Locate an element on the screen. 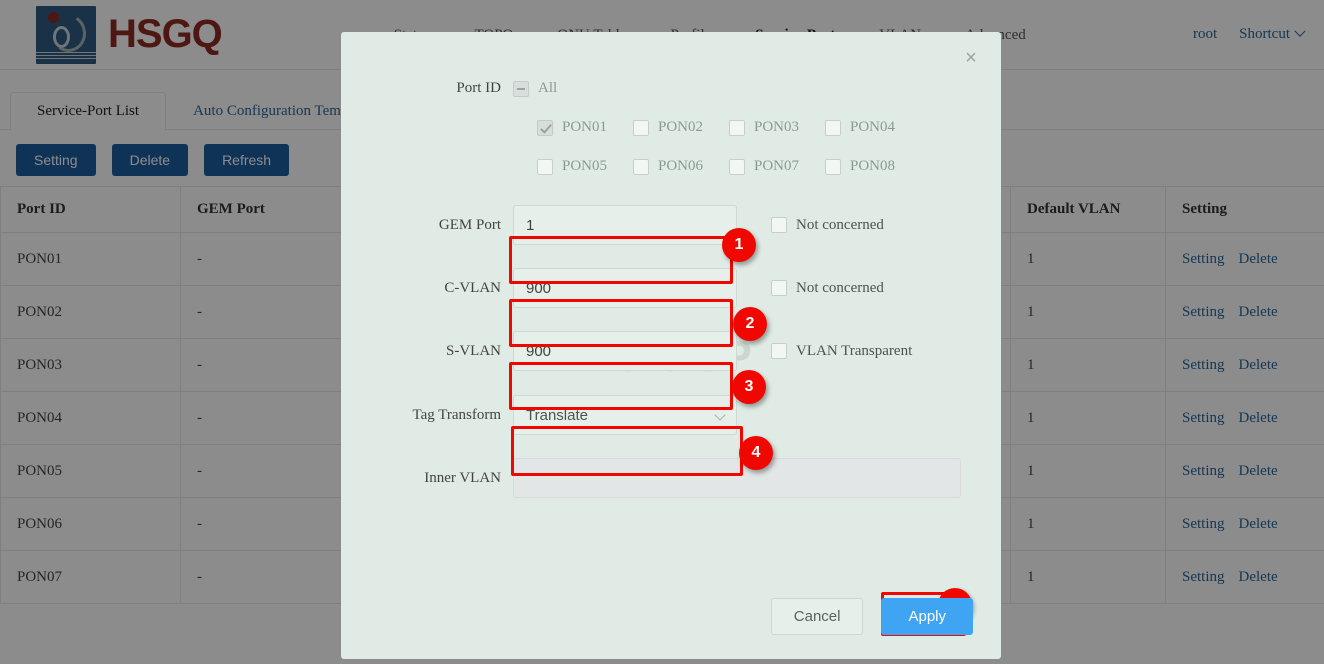 This screenshot has height=664, width=1324. field-row-gem-port: GEM Port Not concerned is located at coordinates (671, 225).